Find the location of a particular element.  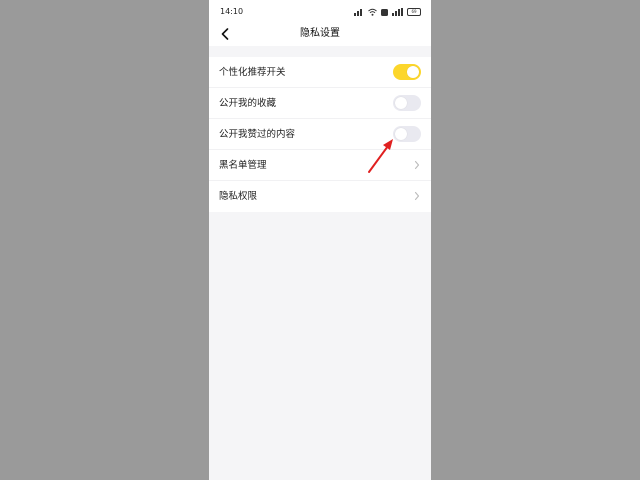

app-notification-icon is located at coordinates (384, 12).